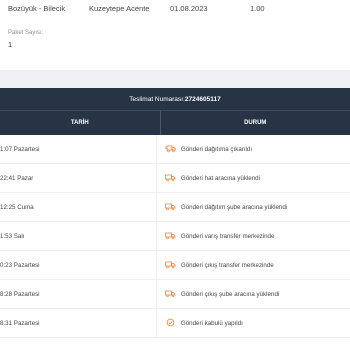  Describe the element at coordinates (78, 207) in the screenshot. I see `row-date: 12:25 Cuma` at that location.